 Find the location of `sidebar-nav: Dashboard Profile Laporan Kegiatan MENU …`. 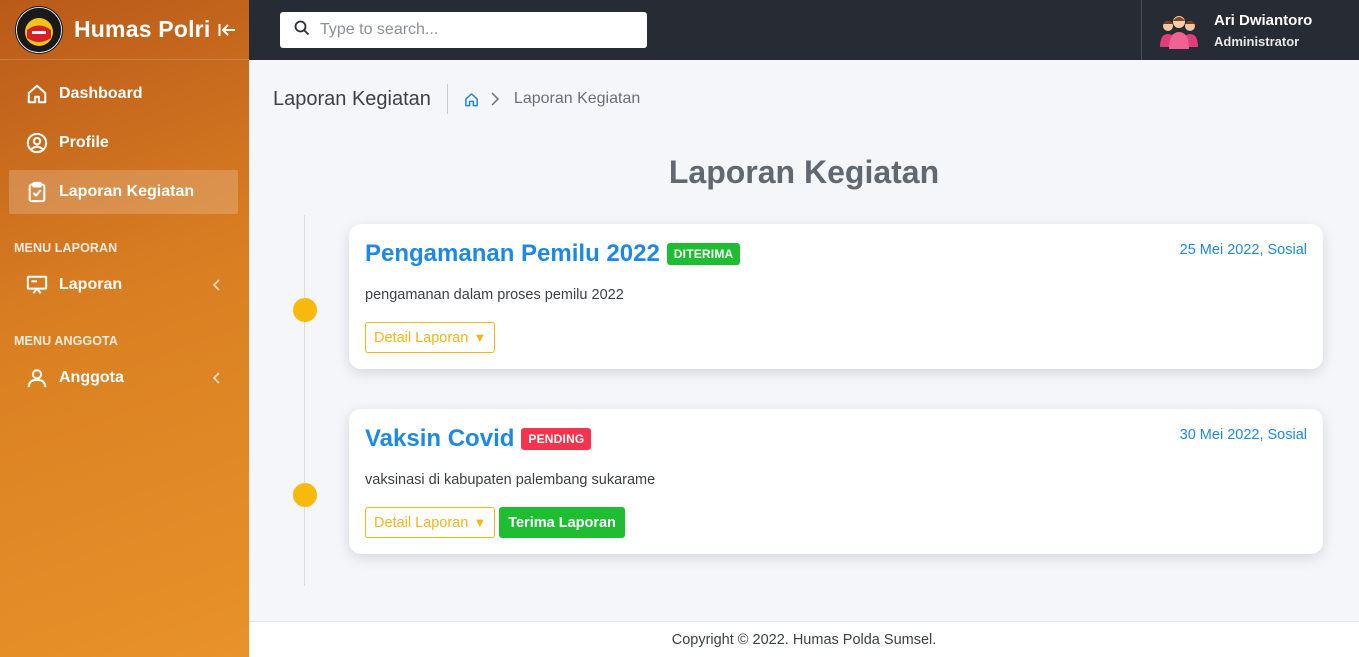

sidebar-nav: Dashboard Profile Laporan Kegiatan MENU … is located at coordinates (124, 230).